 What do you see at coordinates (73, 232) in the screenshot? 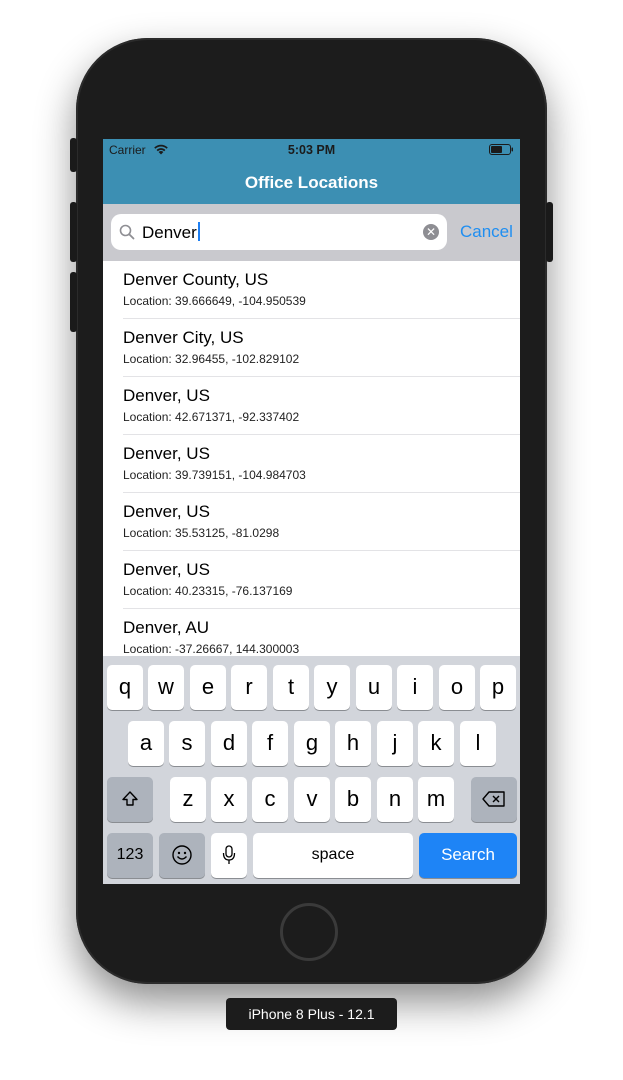
I see `volume-up-button` at bounding box center [73, 232].